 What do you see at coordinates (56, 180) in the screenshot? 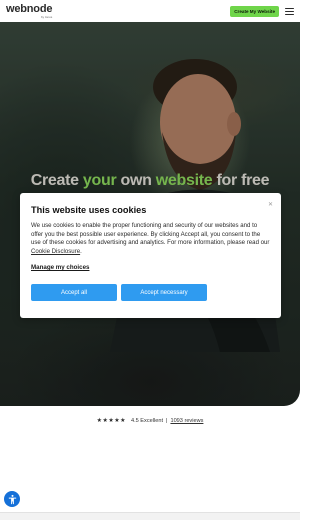
I see `hero-title-part: Create` at bounding box center [56, 180].